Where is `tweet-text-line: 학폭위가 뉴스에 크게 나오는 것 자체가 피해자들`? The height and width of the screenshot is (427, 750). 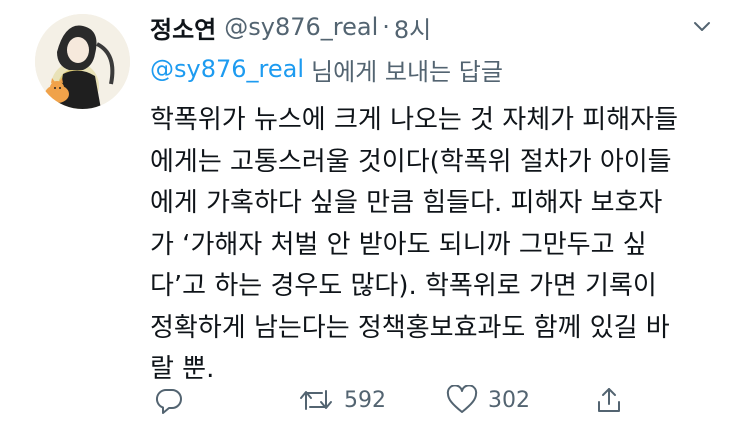 tweet-text-line: 학폭위가 뉴스에 크게 나오는 것 자체가 피해자들 is located at coordinates (414, 120).